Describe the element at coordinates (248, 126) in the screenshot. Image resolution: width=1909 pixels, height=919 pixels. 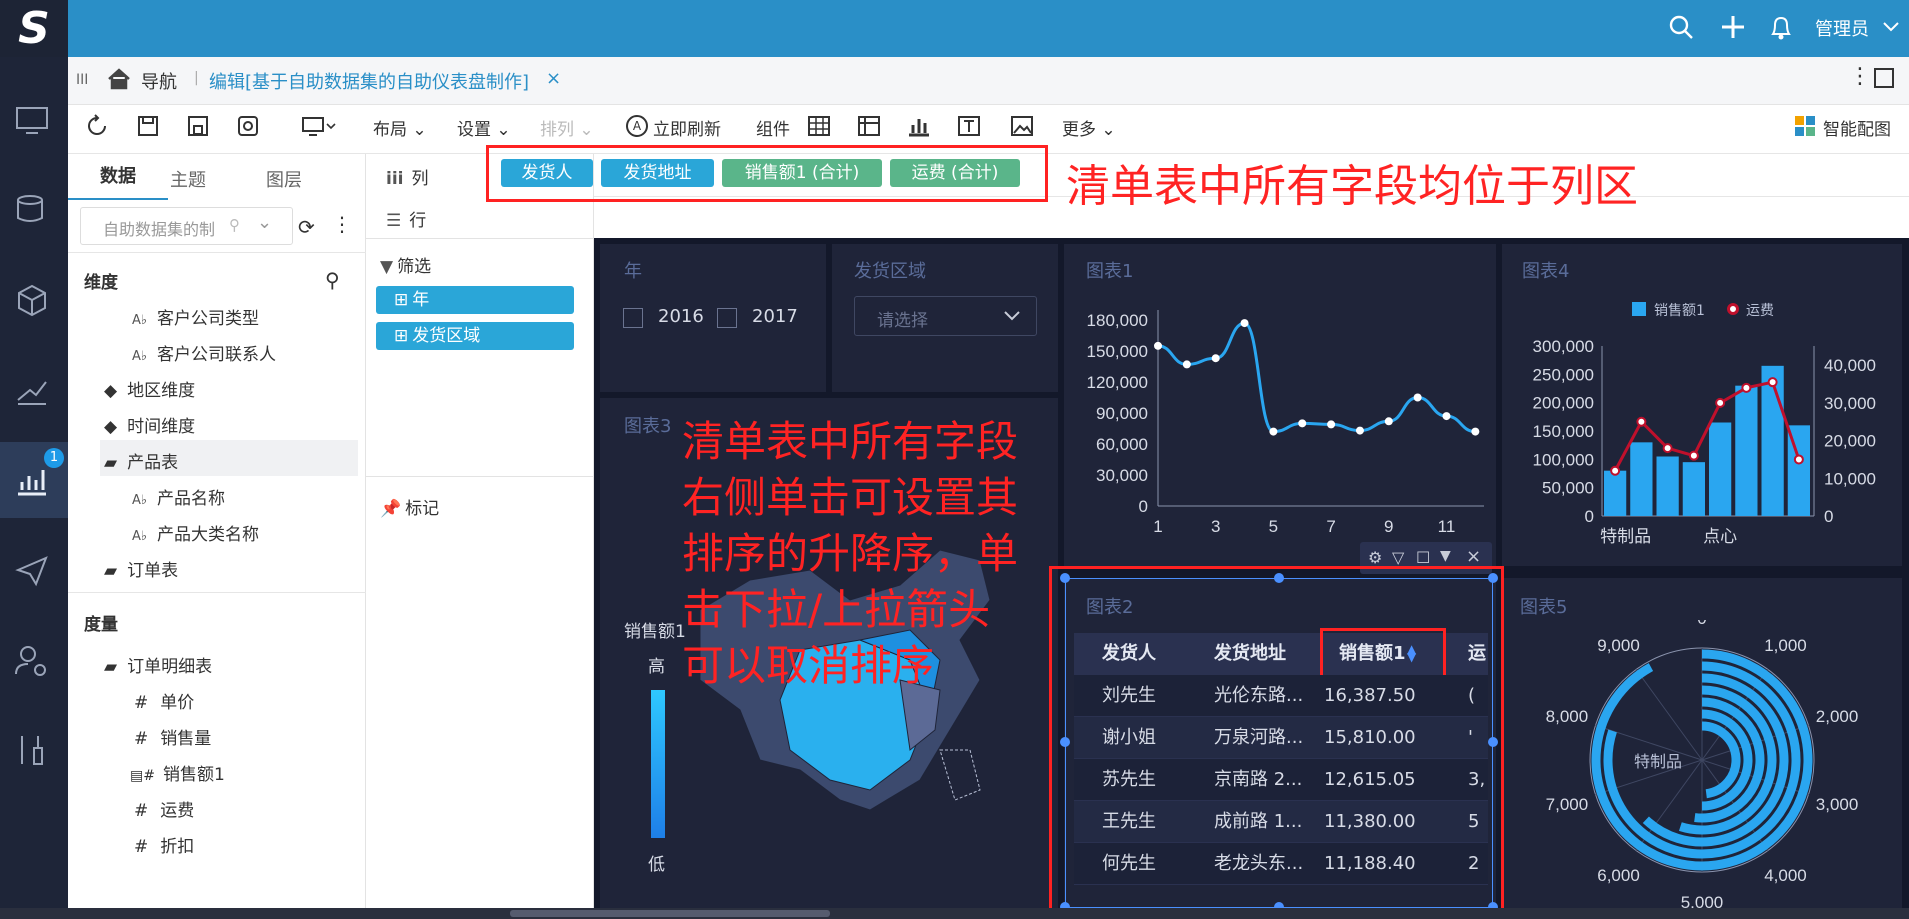
I see `preview-icon` at that location.